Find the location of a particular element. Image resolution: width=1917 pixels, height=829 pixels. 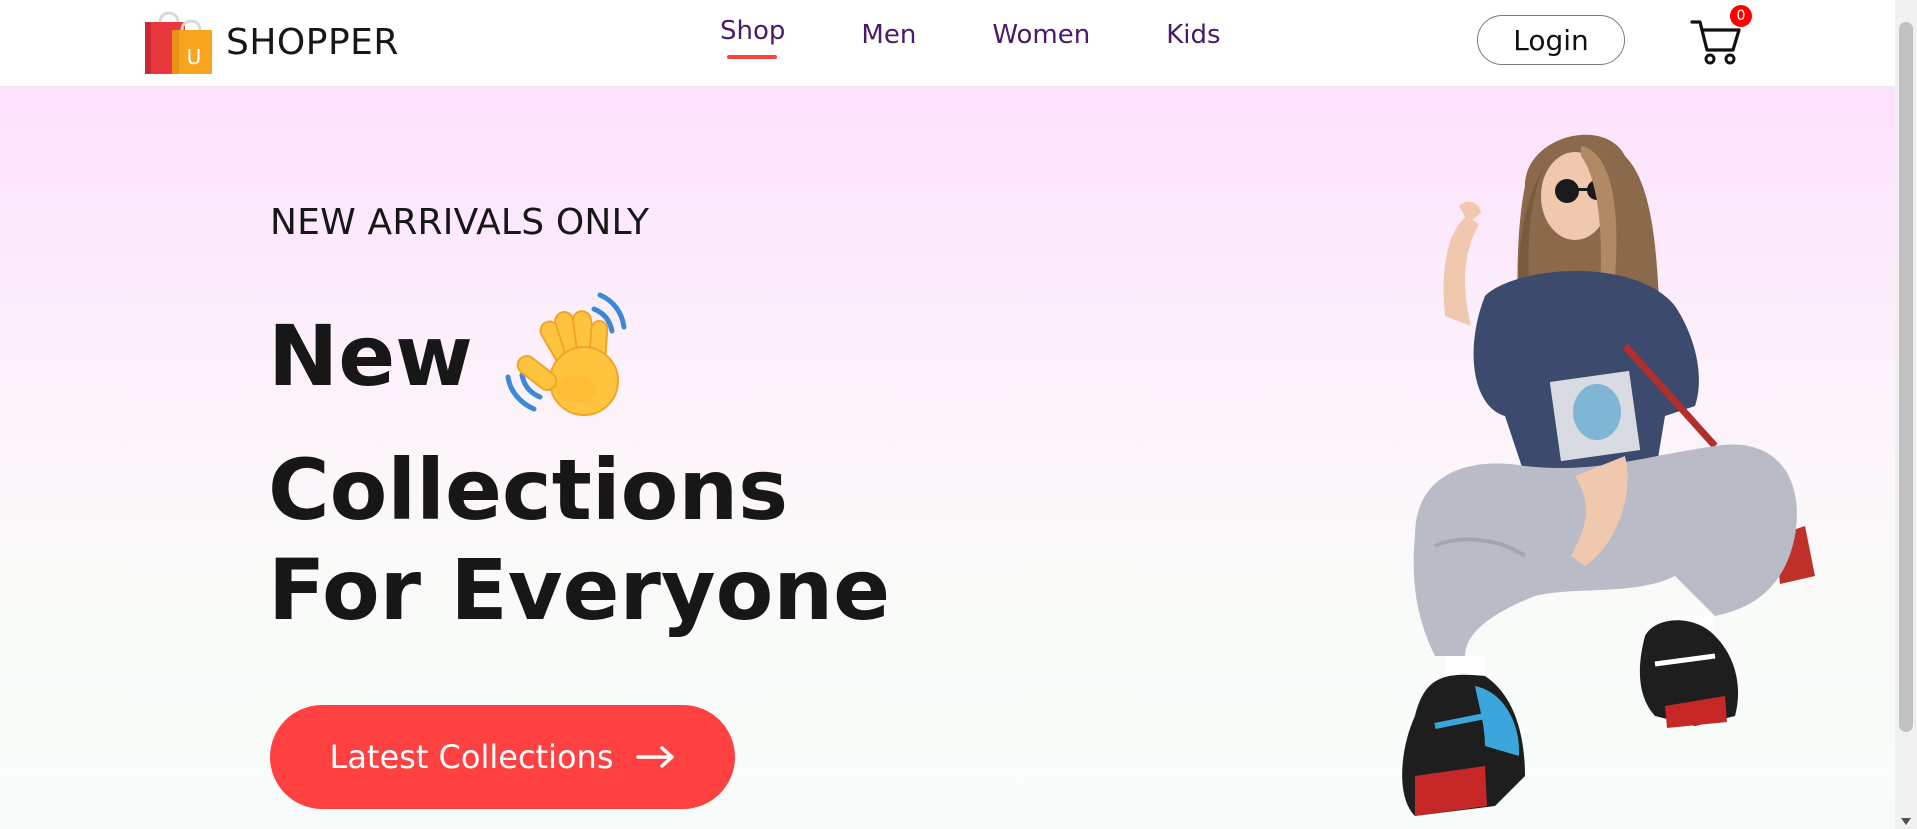

nav-item-label: Men is located at coordinates (889, 35).